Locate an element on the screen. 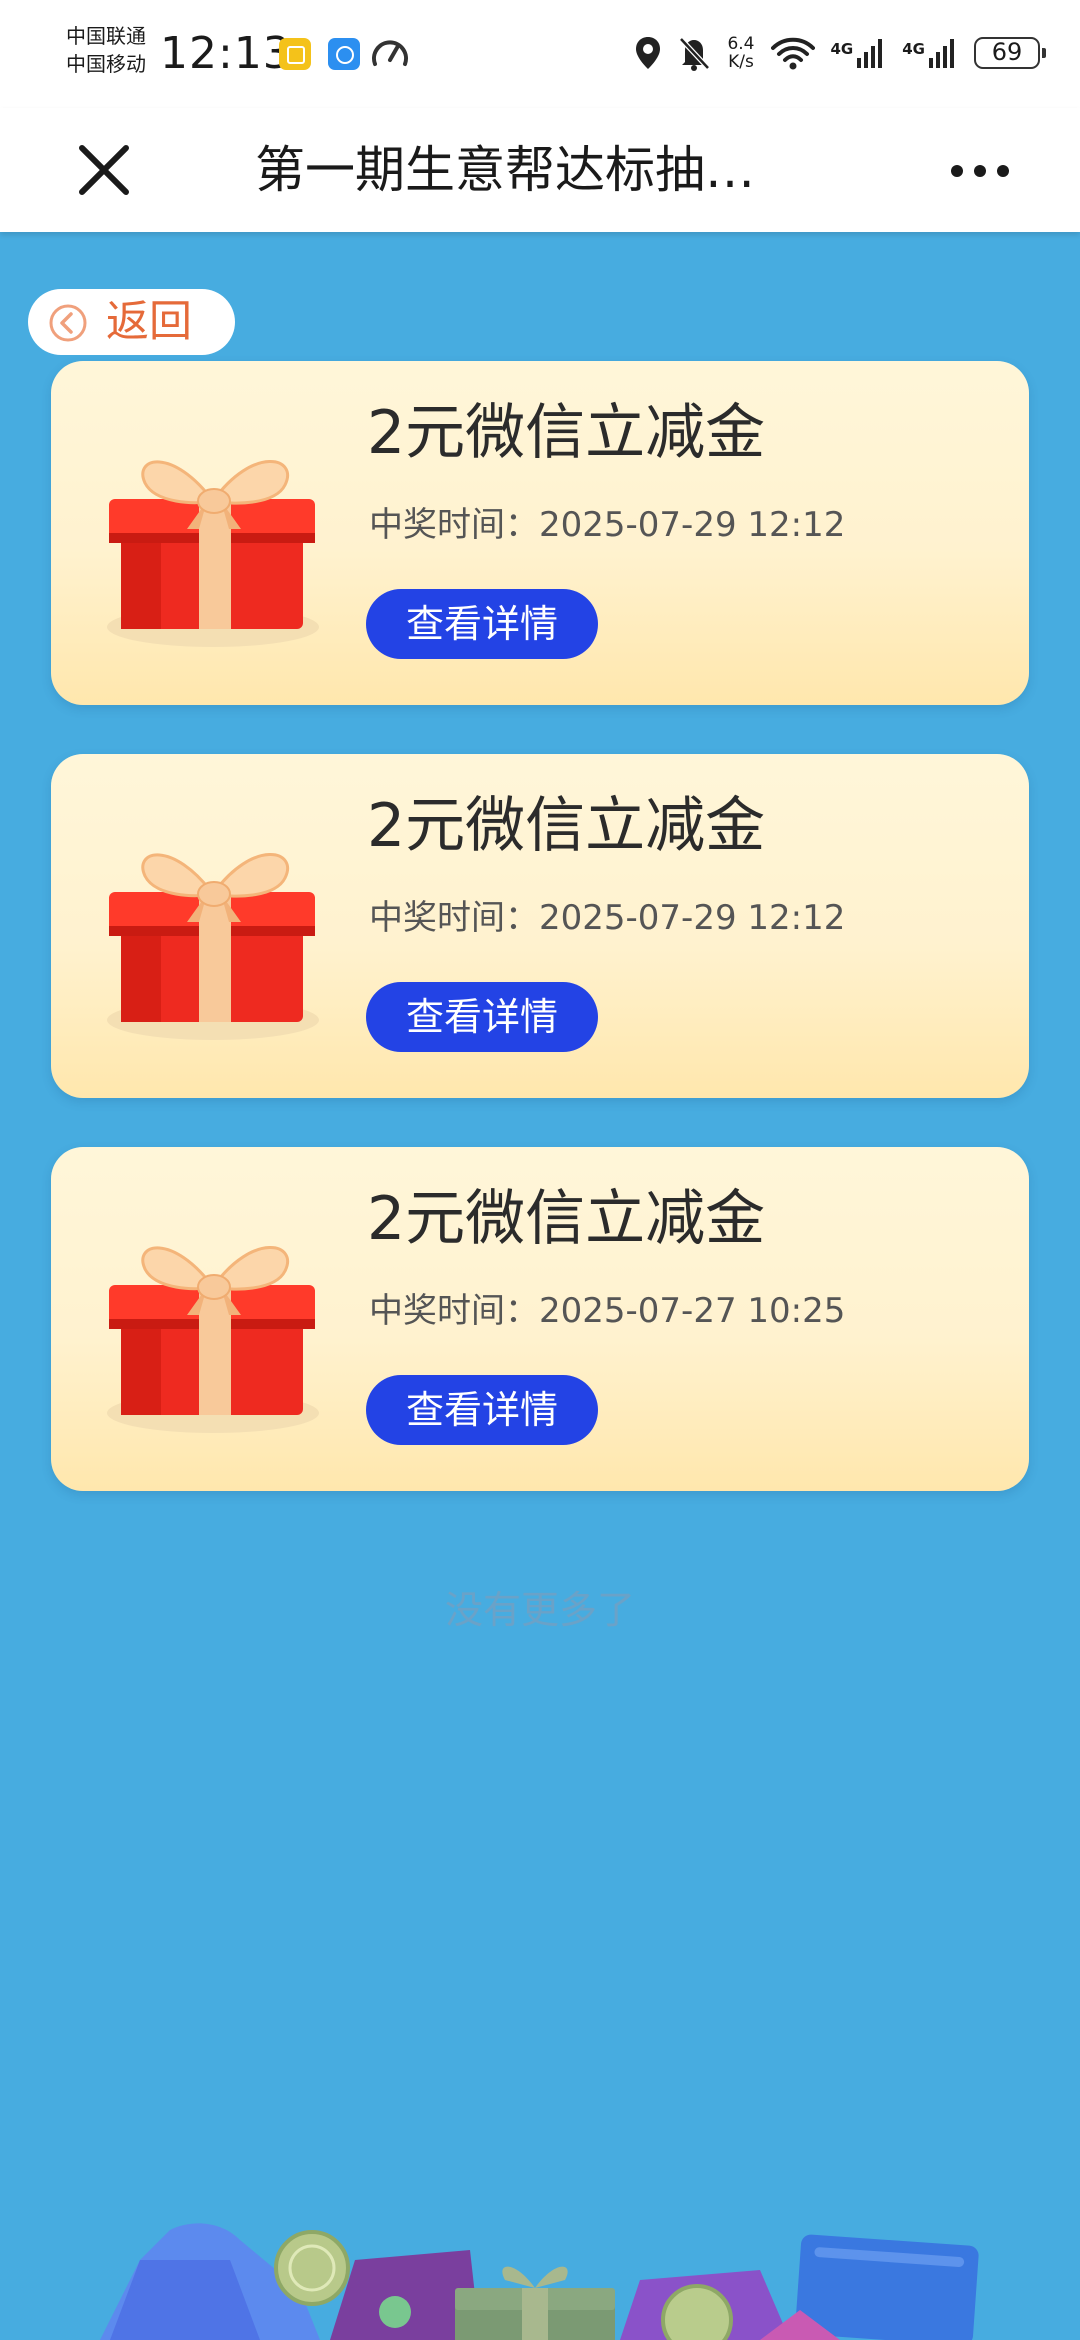 The image size is (1080, 2340). chevron-left-circle-icon is located at coordinates (68, 323).